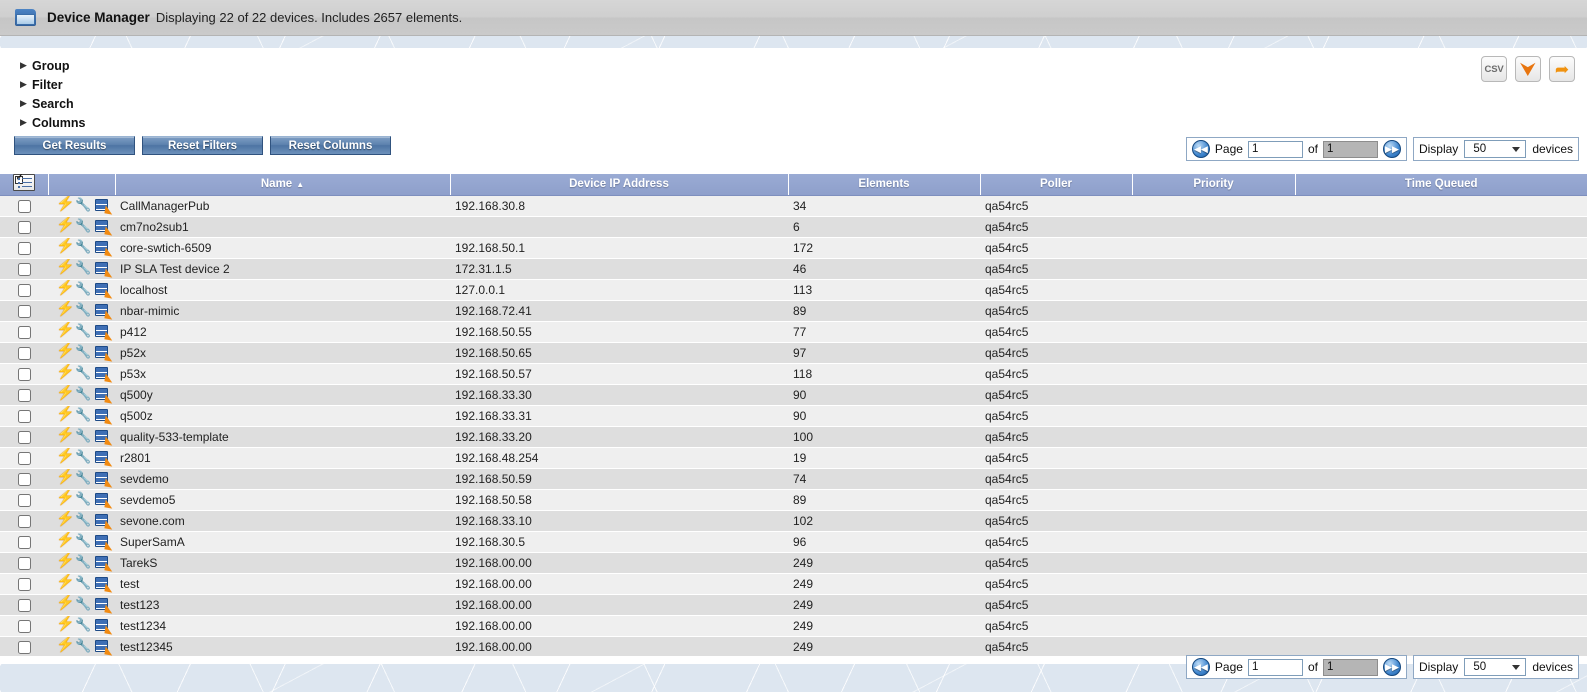 Image resolution: width=1587 pixels, height=692 pixels. What do you see at coordinates (51, 103) in the screenshot?
I see `accordion-item-search: ▶ Search` at bounding box center [51, 103].